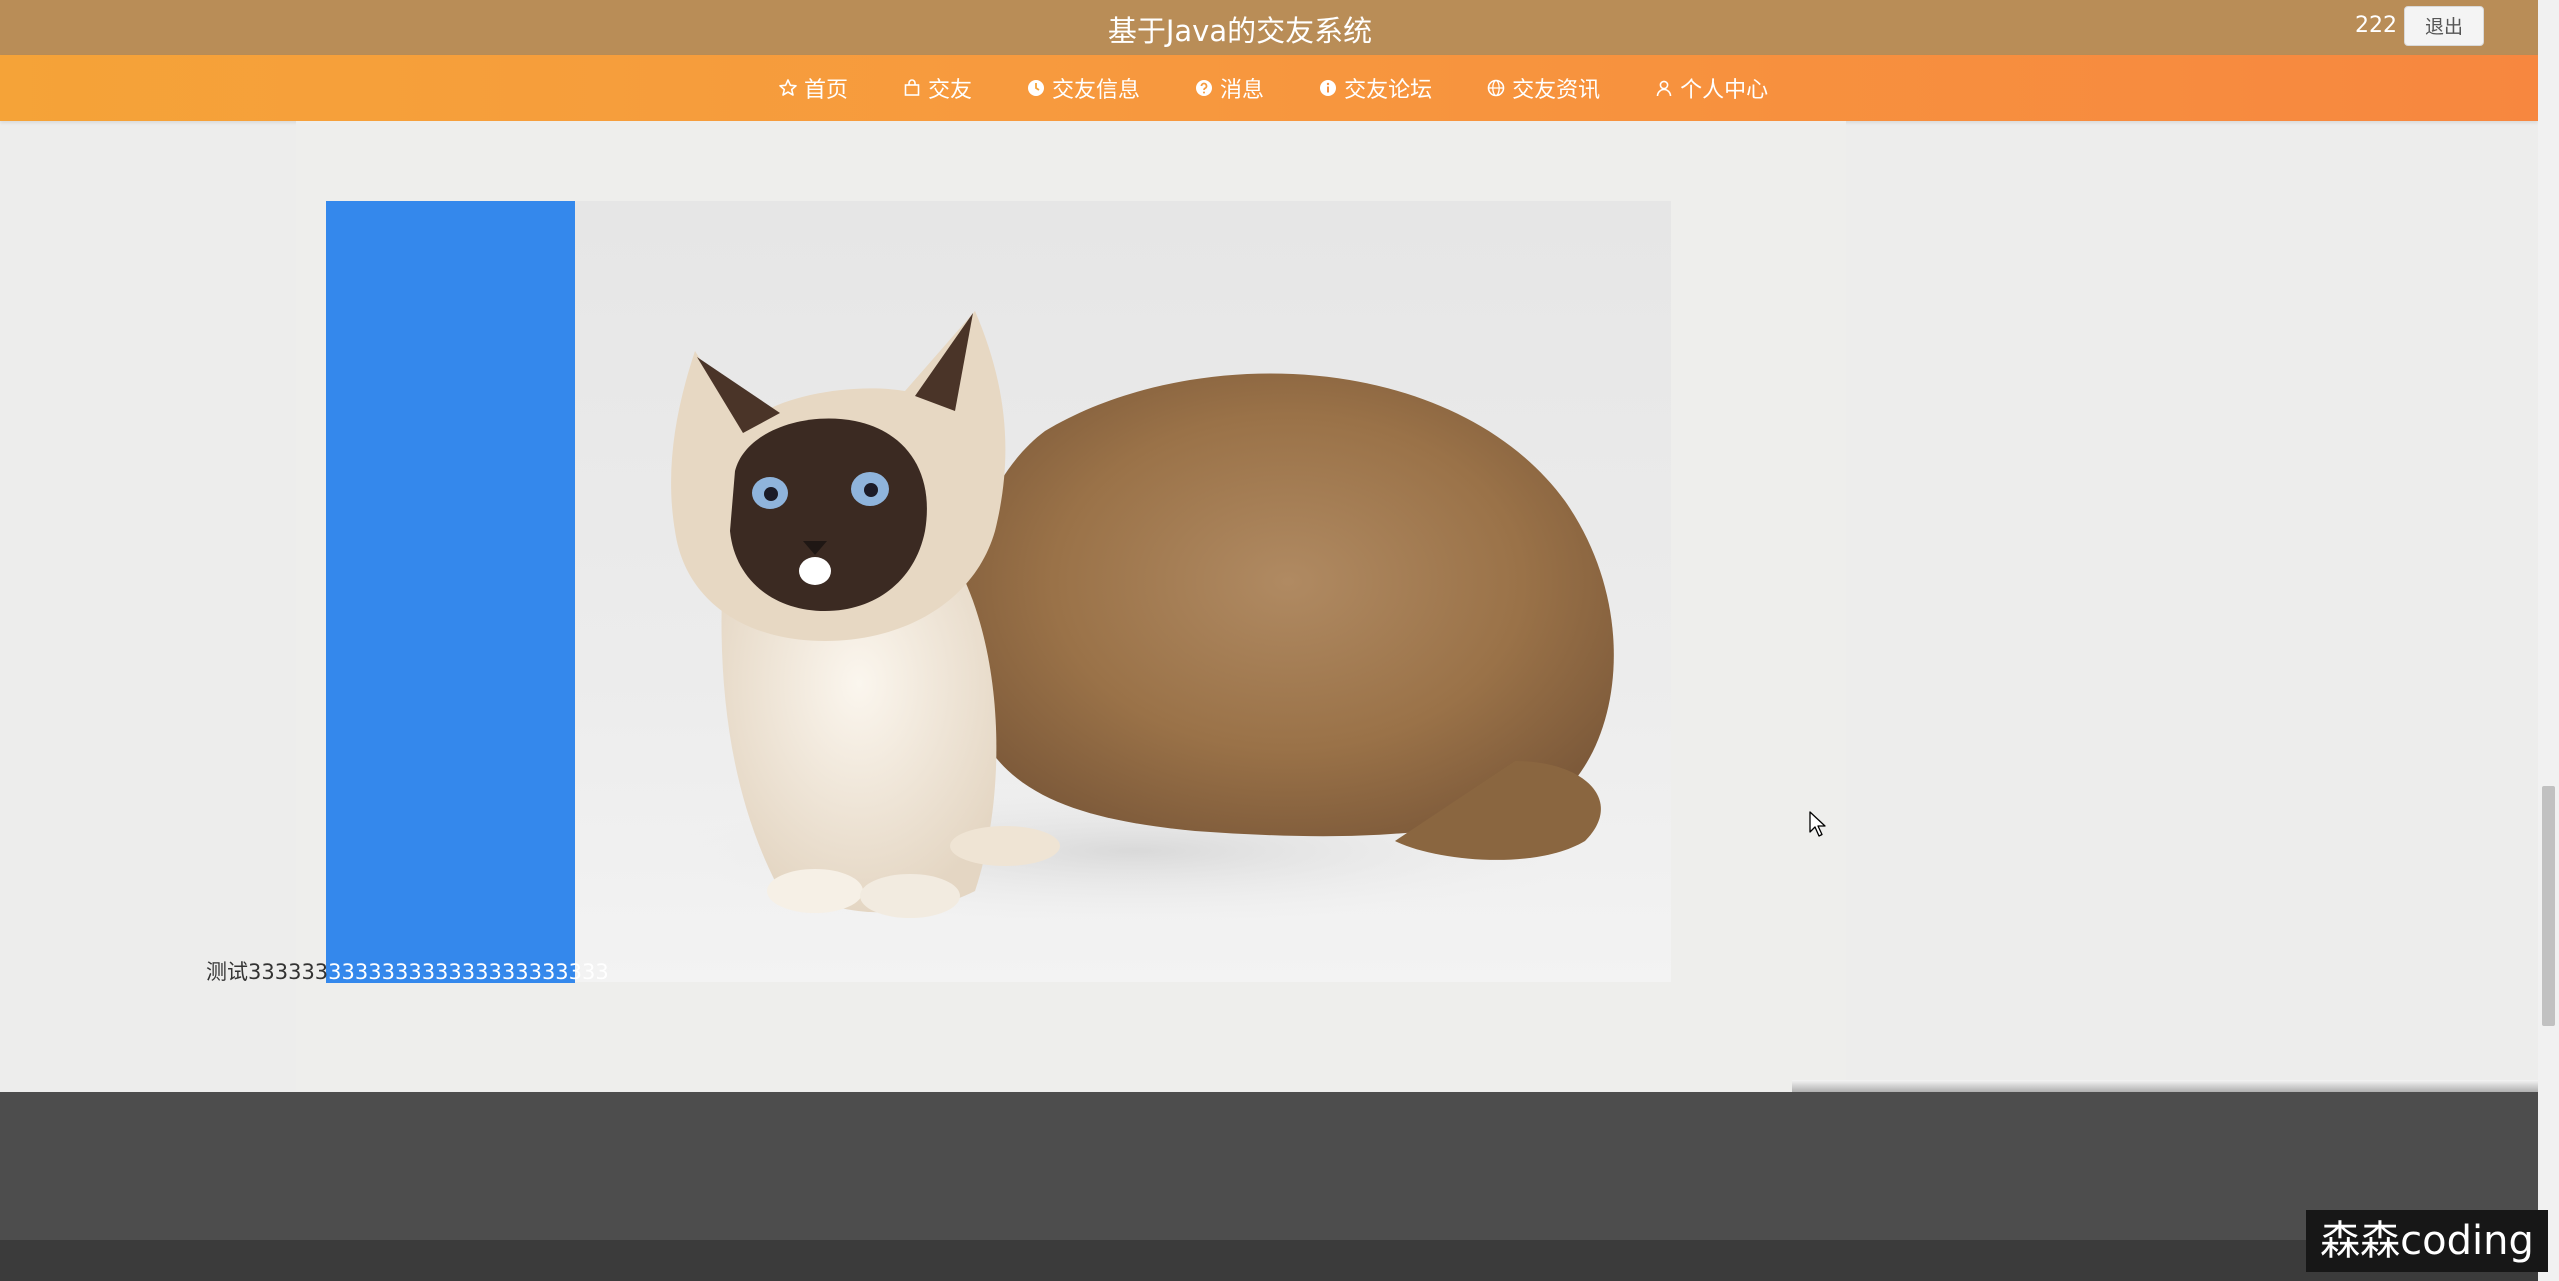  What do you see at coordinates (468, 972) in the screenshot?
I see `caption-text-highlight: 333333333333333333333` at bounding box center [468, 972].